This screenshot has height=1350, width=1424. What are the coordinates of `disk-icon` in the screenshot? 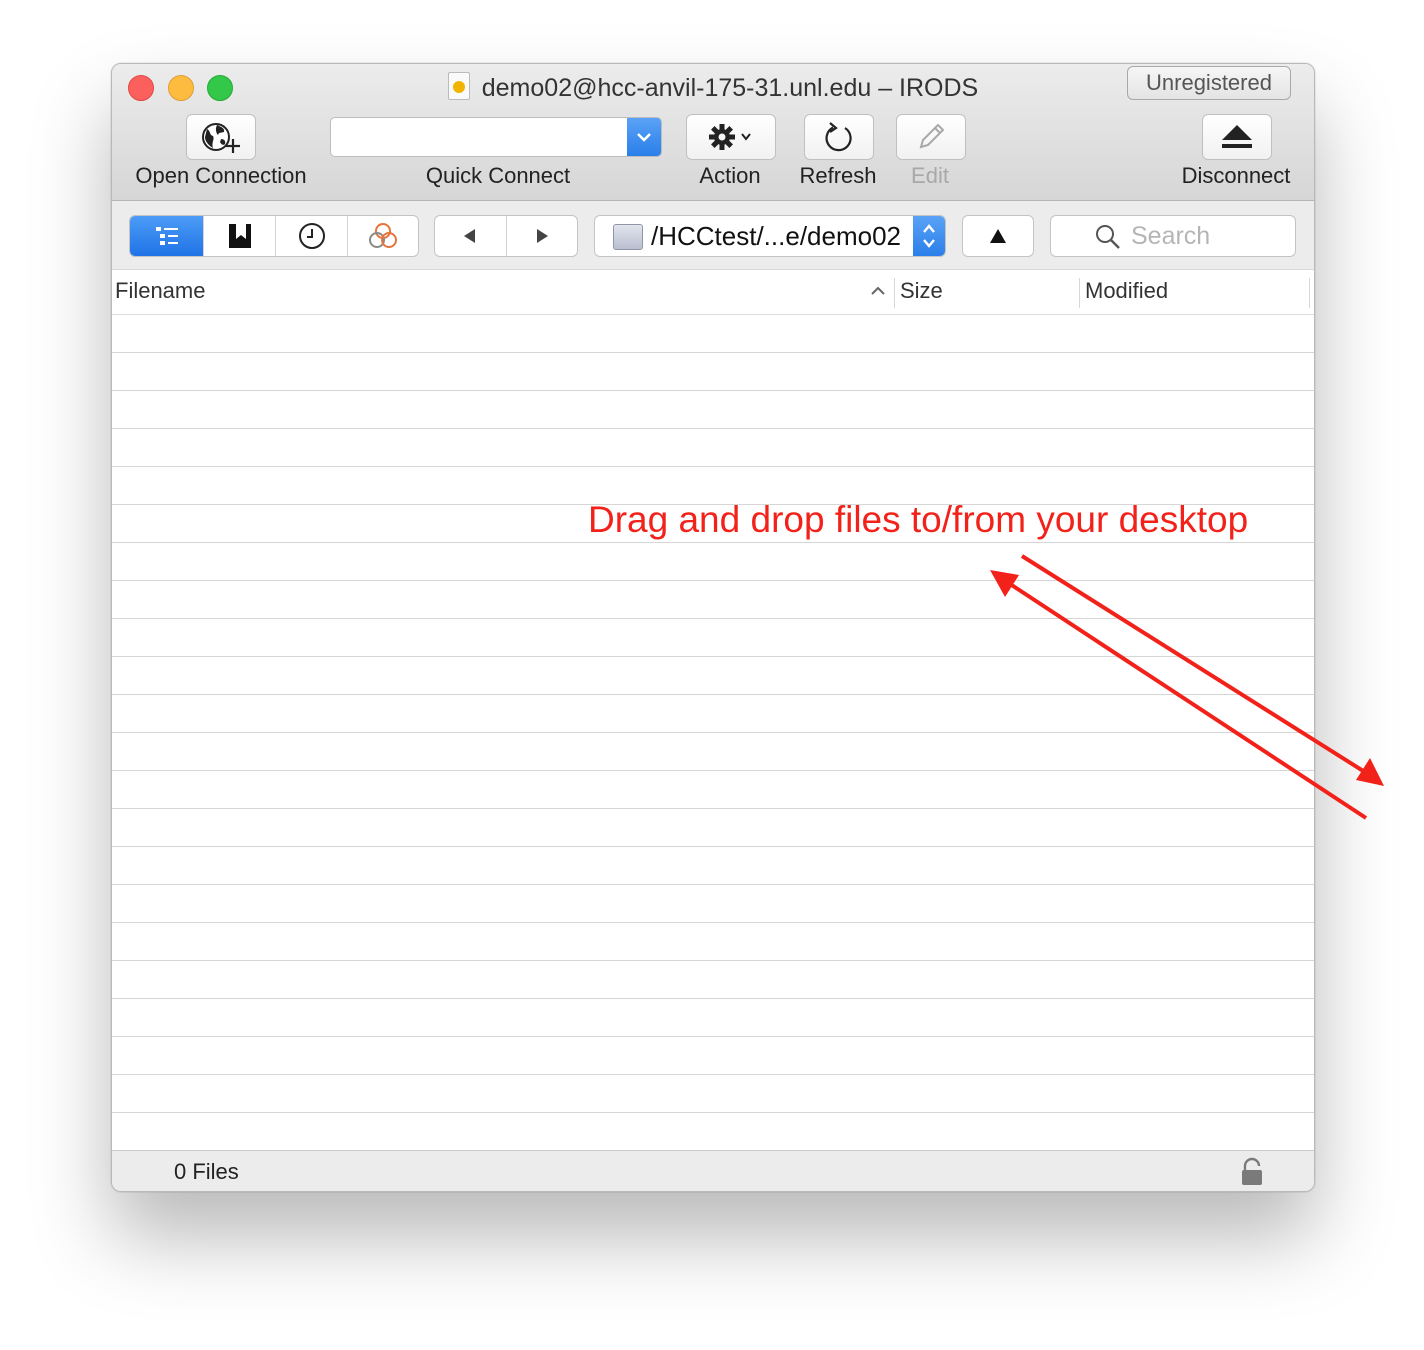 It's located at (628, 237).